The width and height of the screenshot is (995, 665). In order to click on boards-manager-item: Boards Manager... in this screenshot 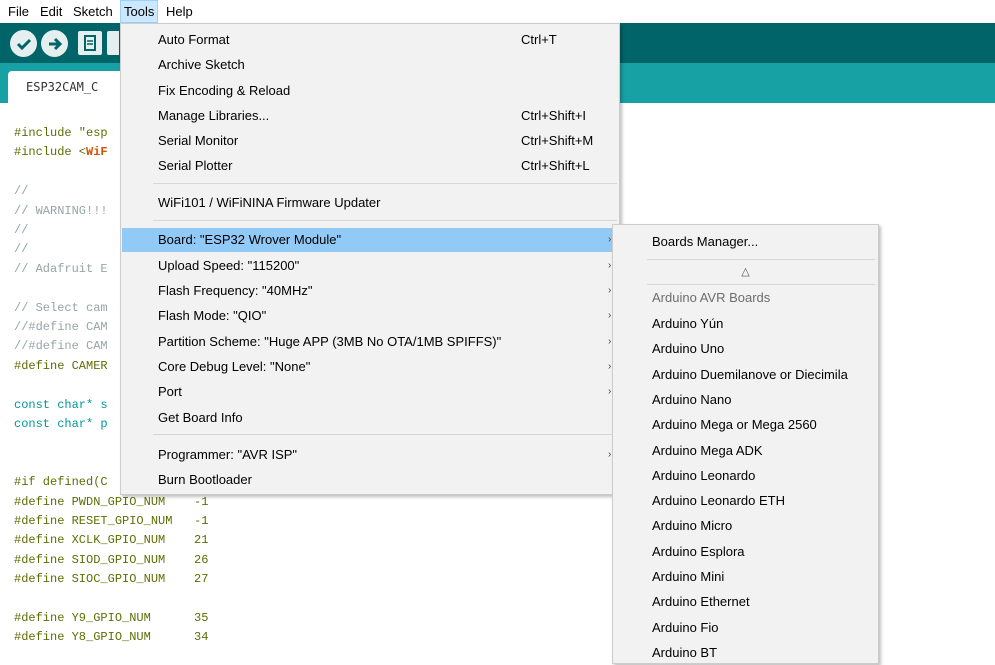, I will do `click(745, 241)`.